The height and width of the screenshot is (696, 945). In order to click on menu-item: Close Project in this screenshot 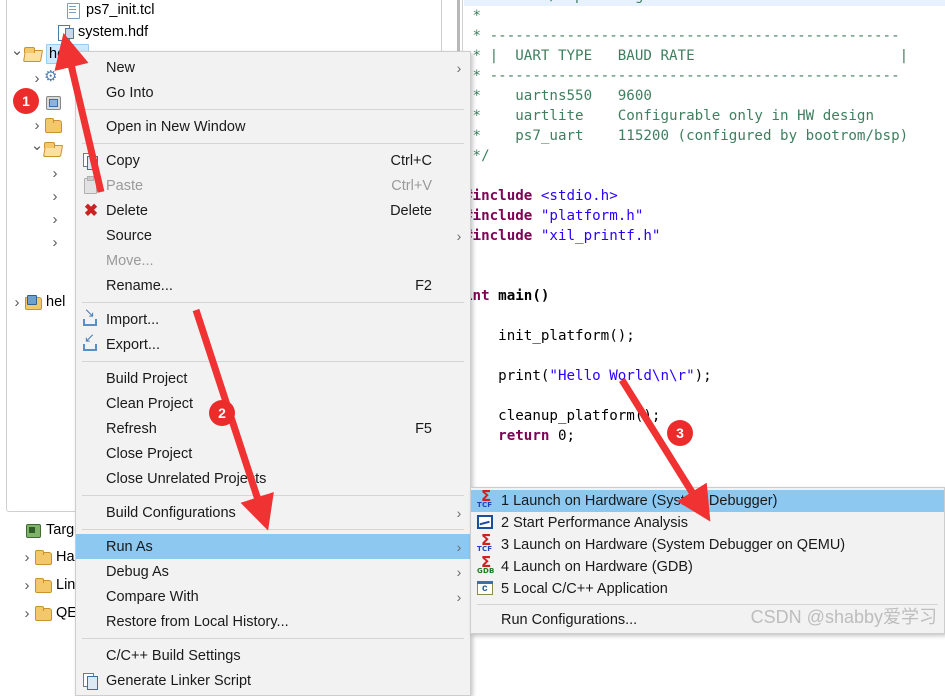, I will do `click(273, 453)`.